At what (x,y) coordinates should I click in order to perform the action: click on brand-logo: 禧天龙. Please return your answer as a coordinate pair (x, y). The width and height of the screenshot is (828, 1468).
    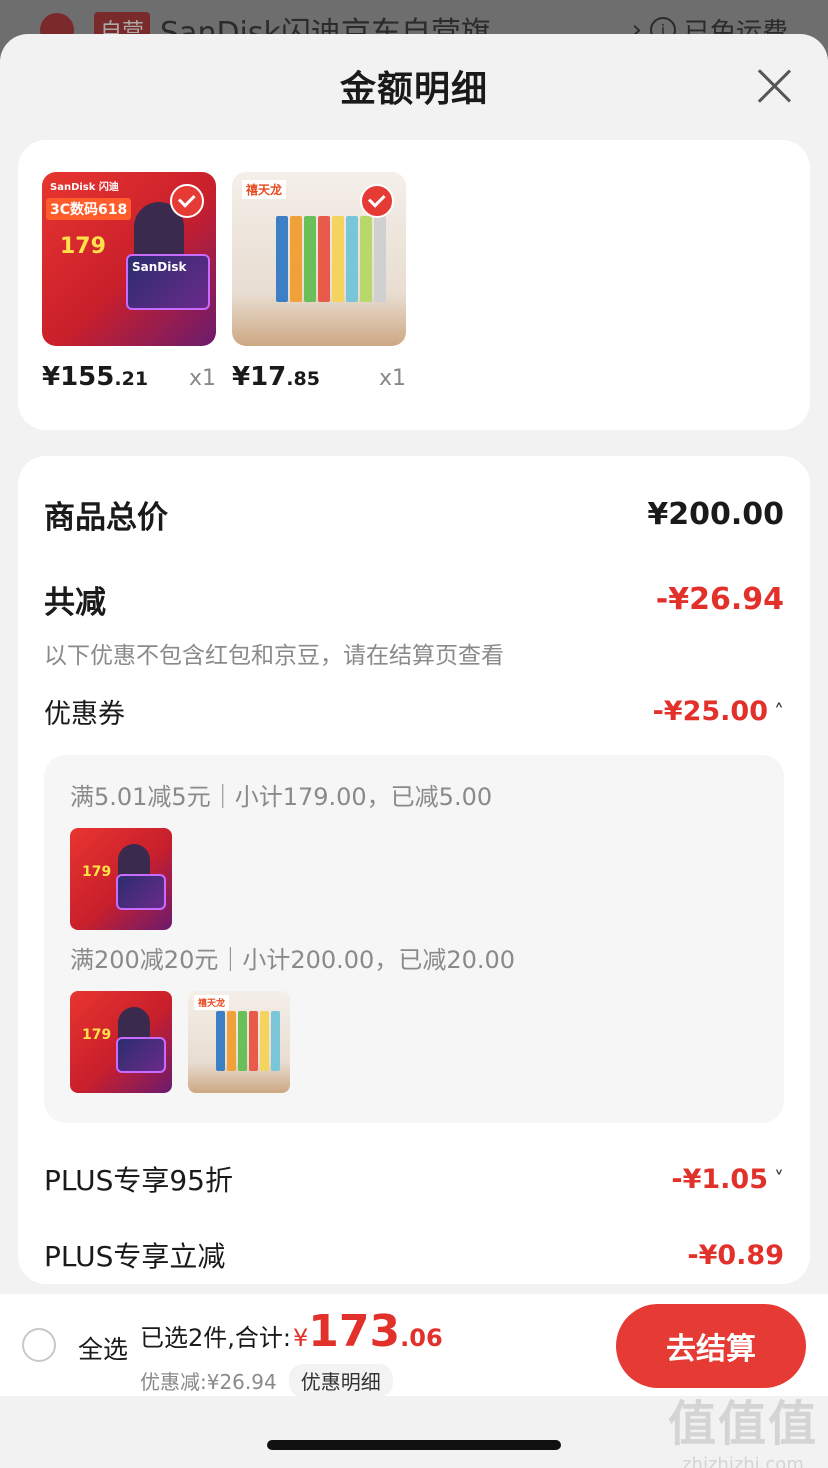
    Looking at the image, I should click on (264, 189).